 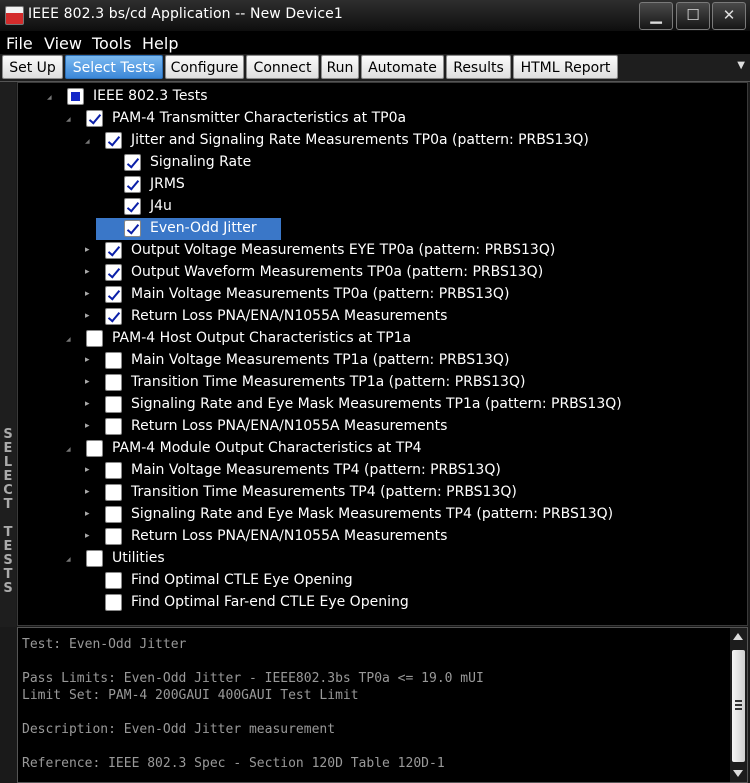 I want to click on scroll-up-arrow-icon, so click(x=738, y=636).